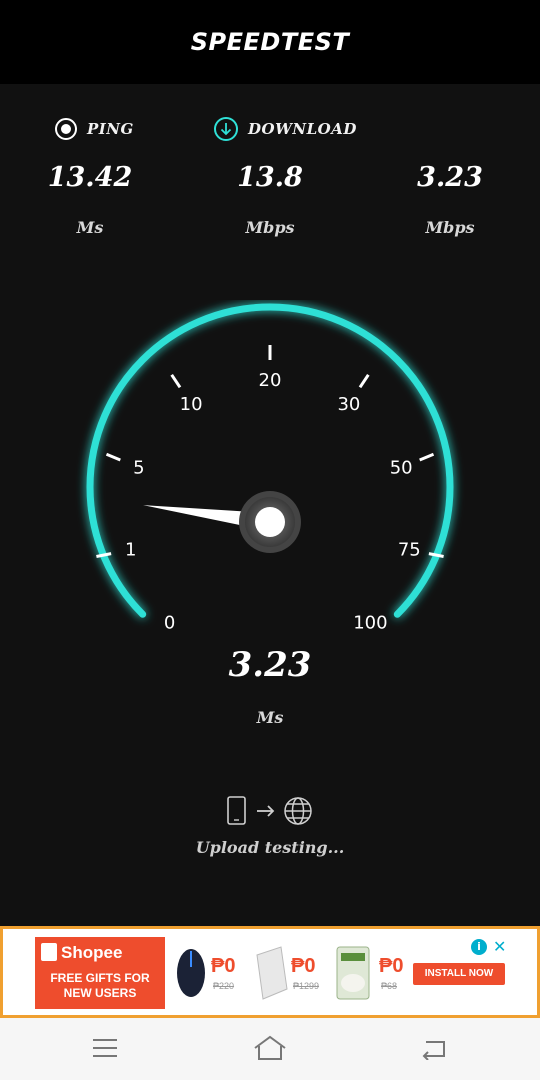 The height and width of the screenshot is (1080, 540). What do you see at coordinates (138, 468) in the screenshot?
I see `gauge-scale-label: 5` at bounding box center [138, 468].